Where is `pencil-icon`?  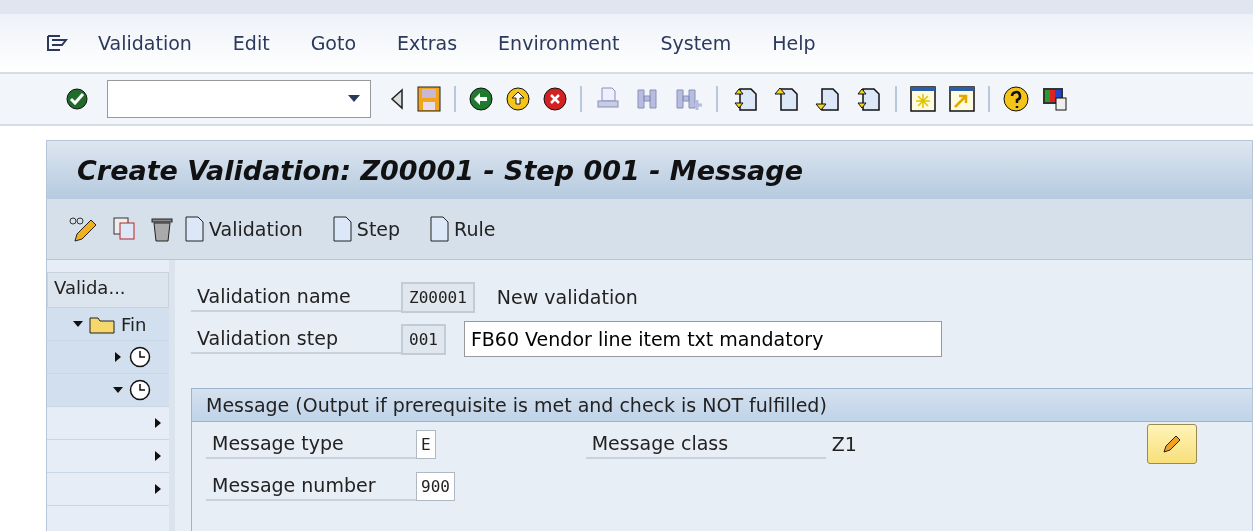 pencil-icon is located at coordinates (1171, 444).